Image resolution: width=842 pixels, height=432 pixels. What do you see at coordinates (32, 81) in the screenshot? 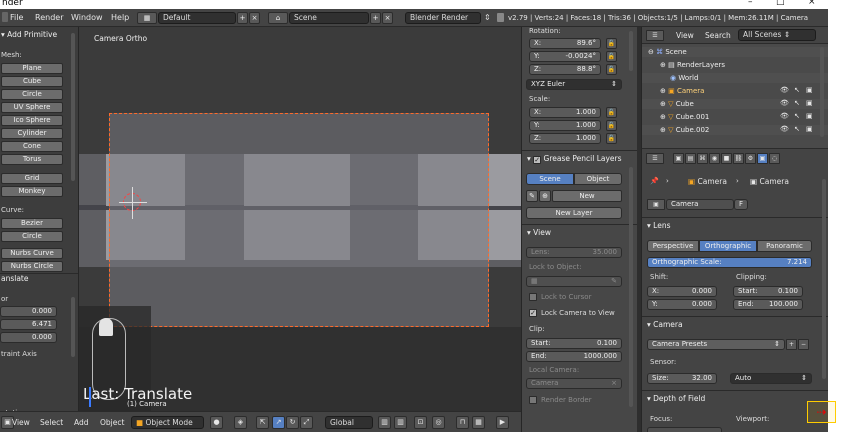
I see `add-cube-button: Cube` at bounding box center [32, 81].